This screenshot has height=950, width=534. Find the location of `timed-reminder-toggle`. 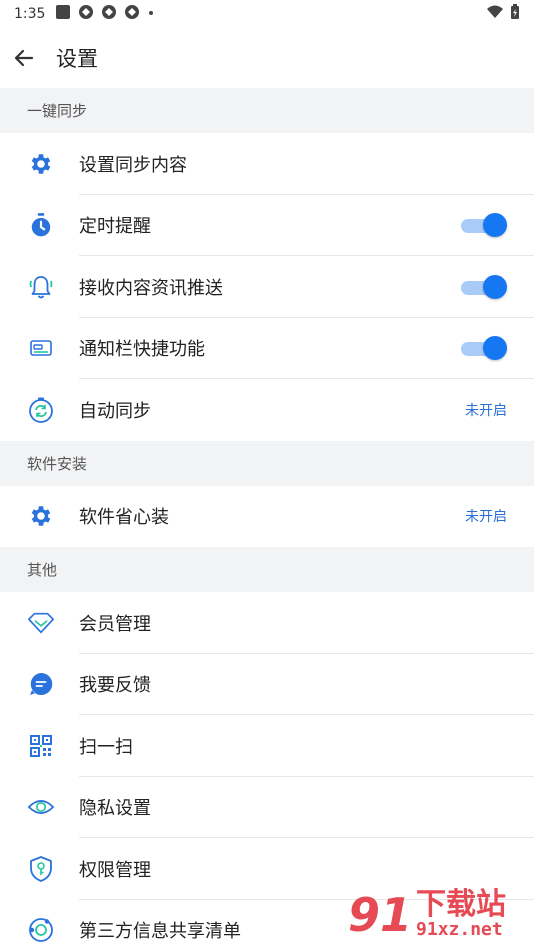

timed-reminder-toggle is located at coordinates (484, 225).